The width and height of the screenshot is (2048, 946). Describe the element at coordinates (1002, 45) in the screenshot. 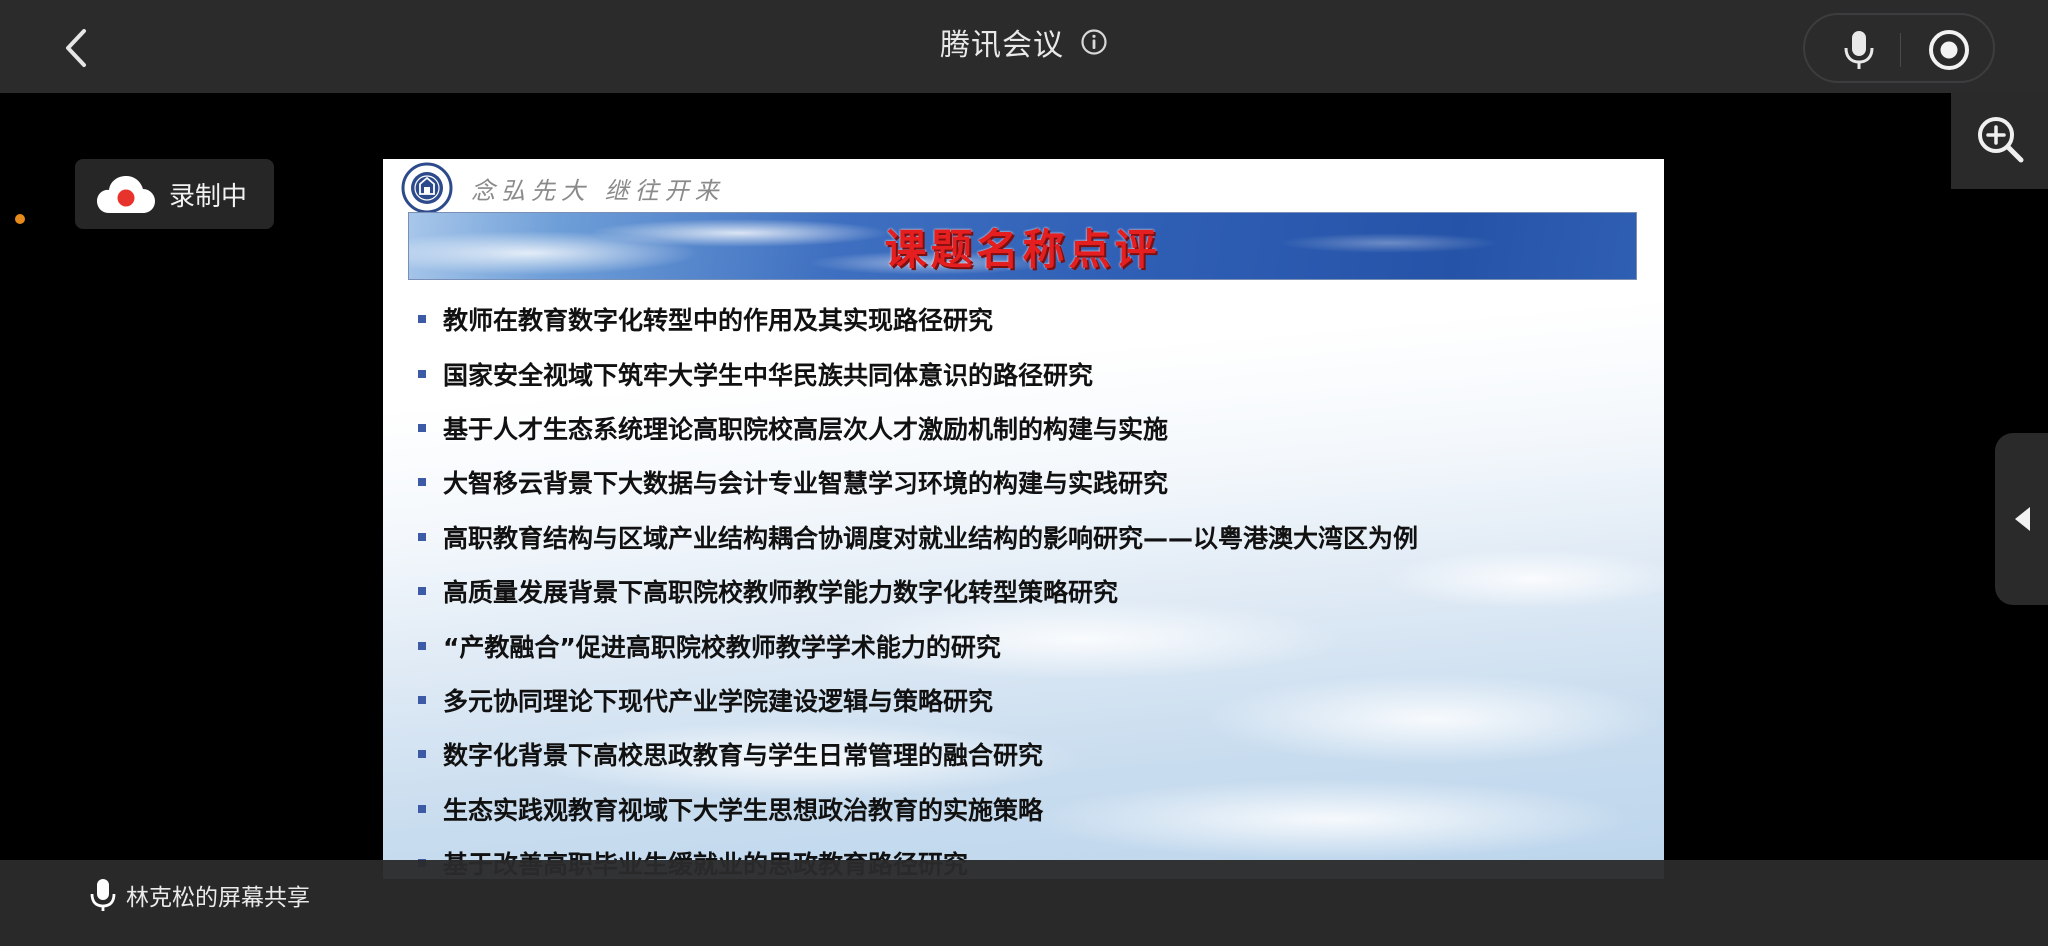

I see `meeting-title: 腾讯会议` at that location.